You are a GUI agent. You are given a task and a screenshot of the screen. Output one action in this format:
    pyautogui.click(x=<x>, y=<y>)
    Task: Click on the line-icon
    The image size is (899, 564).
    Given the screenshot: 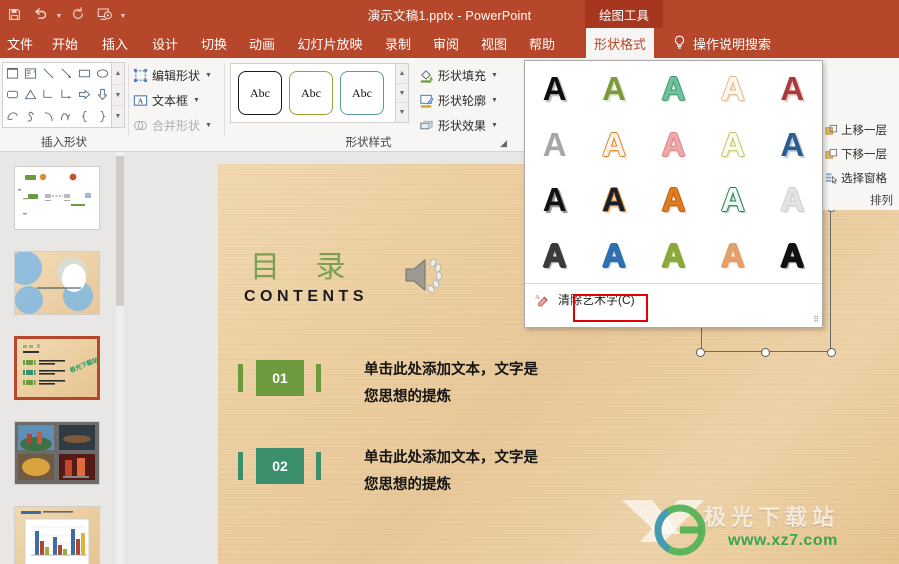 What is the action you would take?
    pyautogui.click(x=48, y=73)
    